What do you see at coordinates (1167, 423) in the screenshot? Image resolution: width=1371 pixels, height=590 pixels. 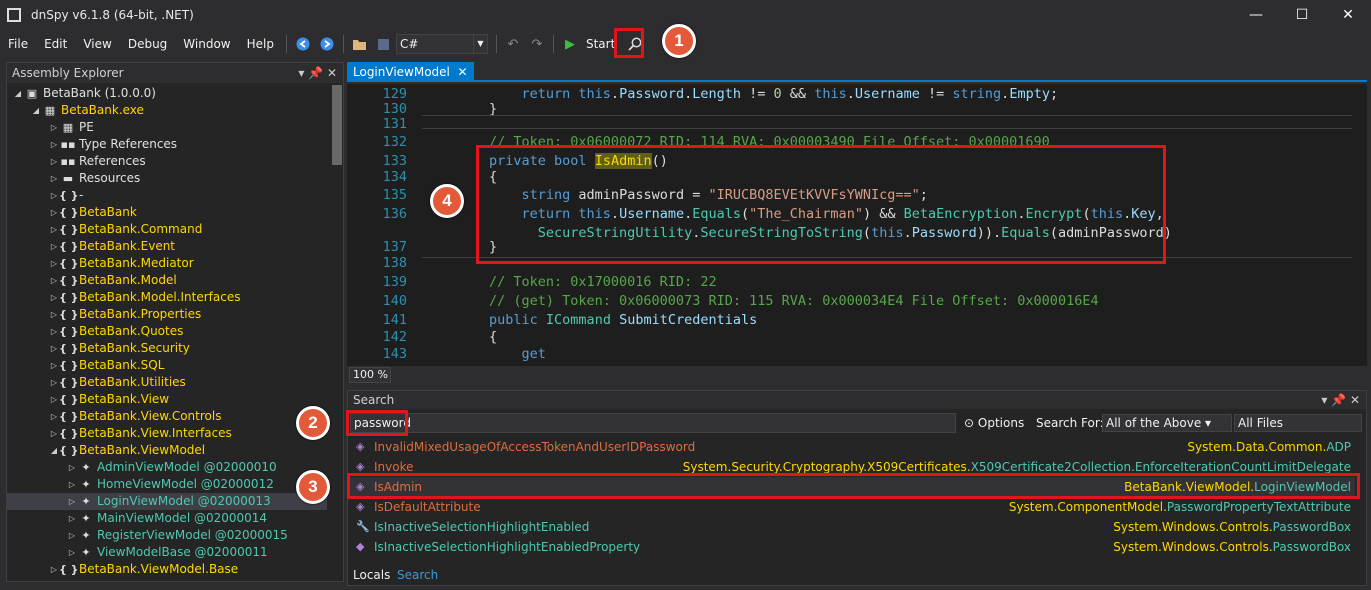 I see `search-for-select: All of the Above ▾` at bounding box center [1167, 423].